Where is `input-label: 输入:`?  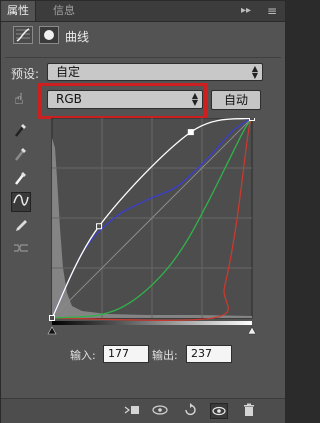
input-label: 输入: is located at coordinates (83, 355).